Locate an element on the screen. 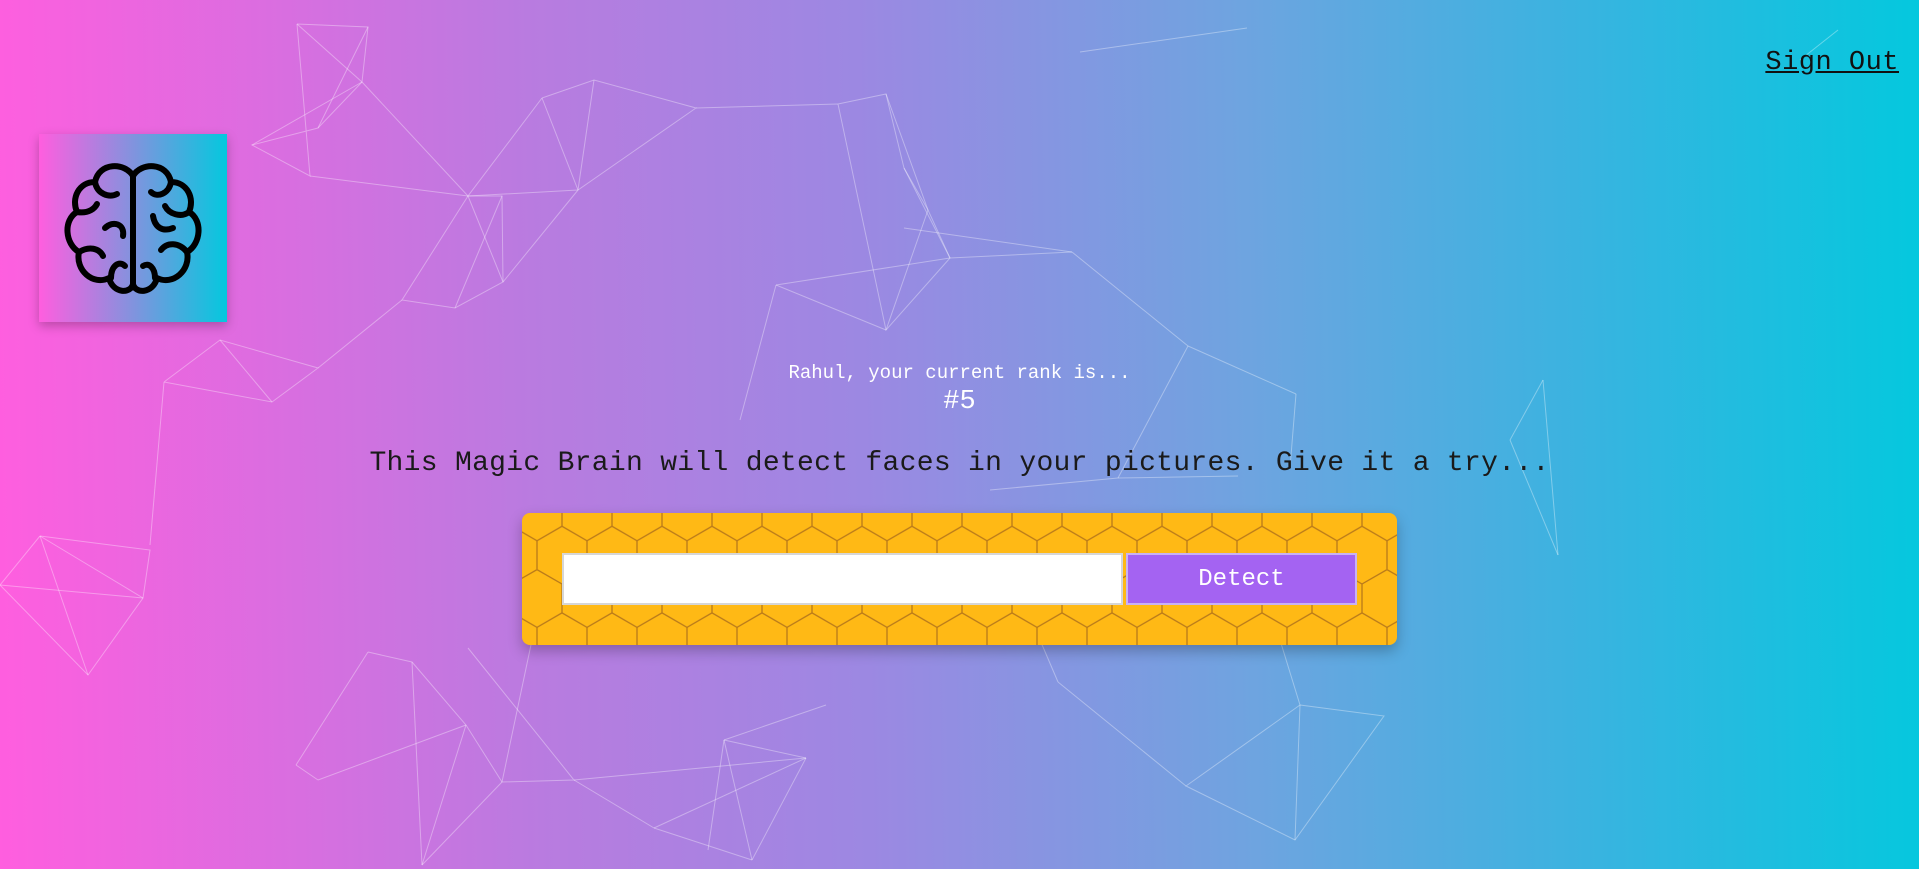 The image size is (1919, 869). image-link-form: Detect is located at coordinates (959, 579).